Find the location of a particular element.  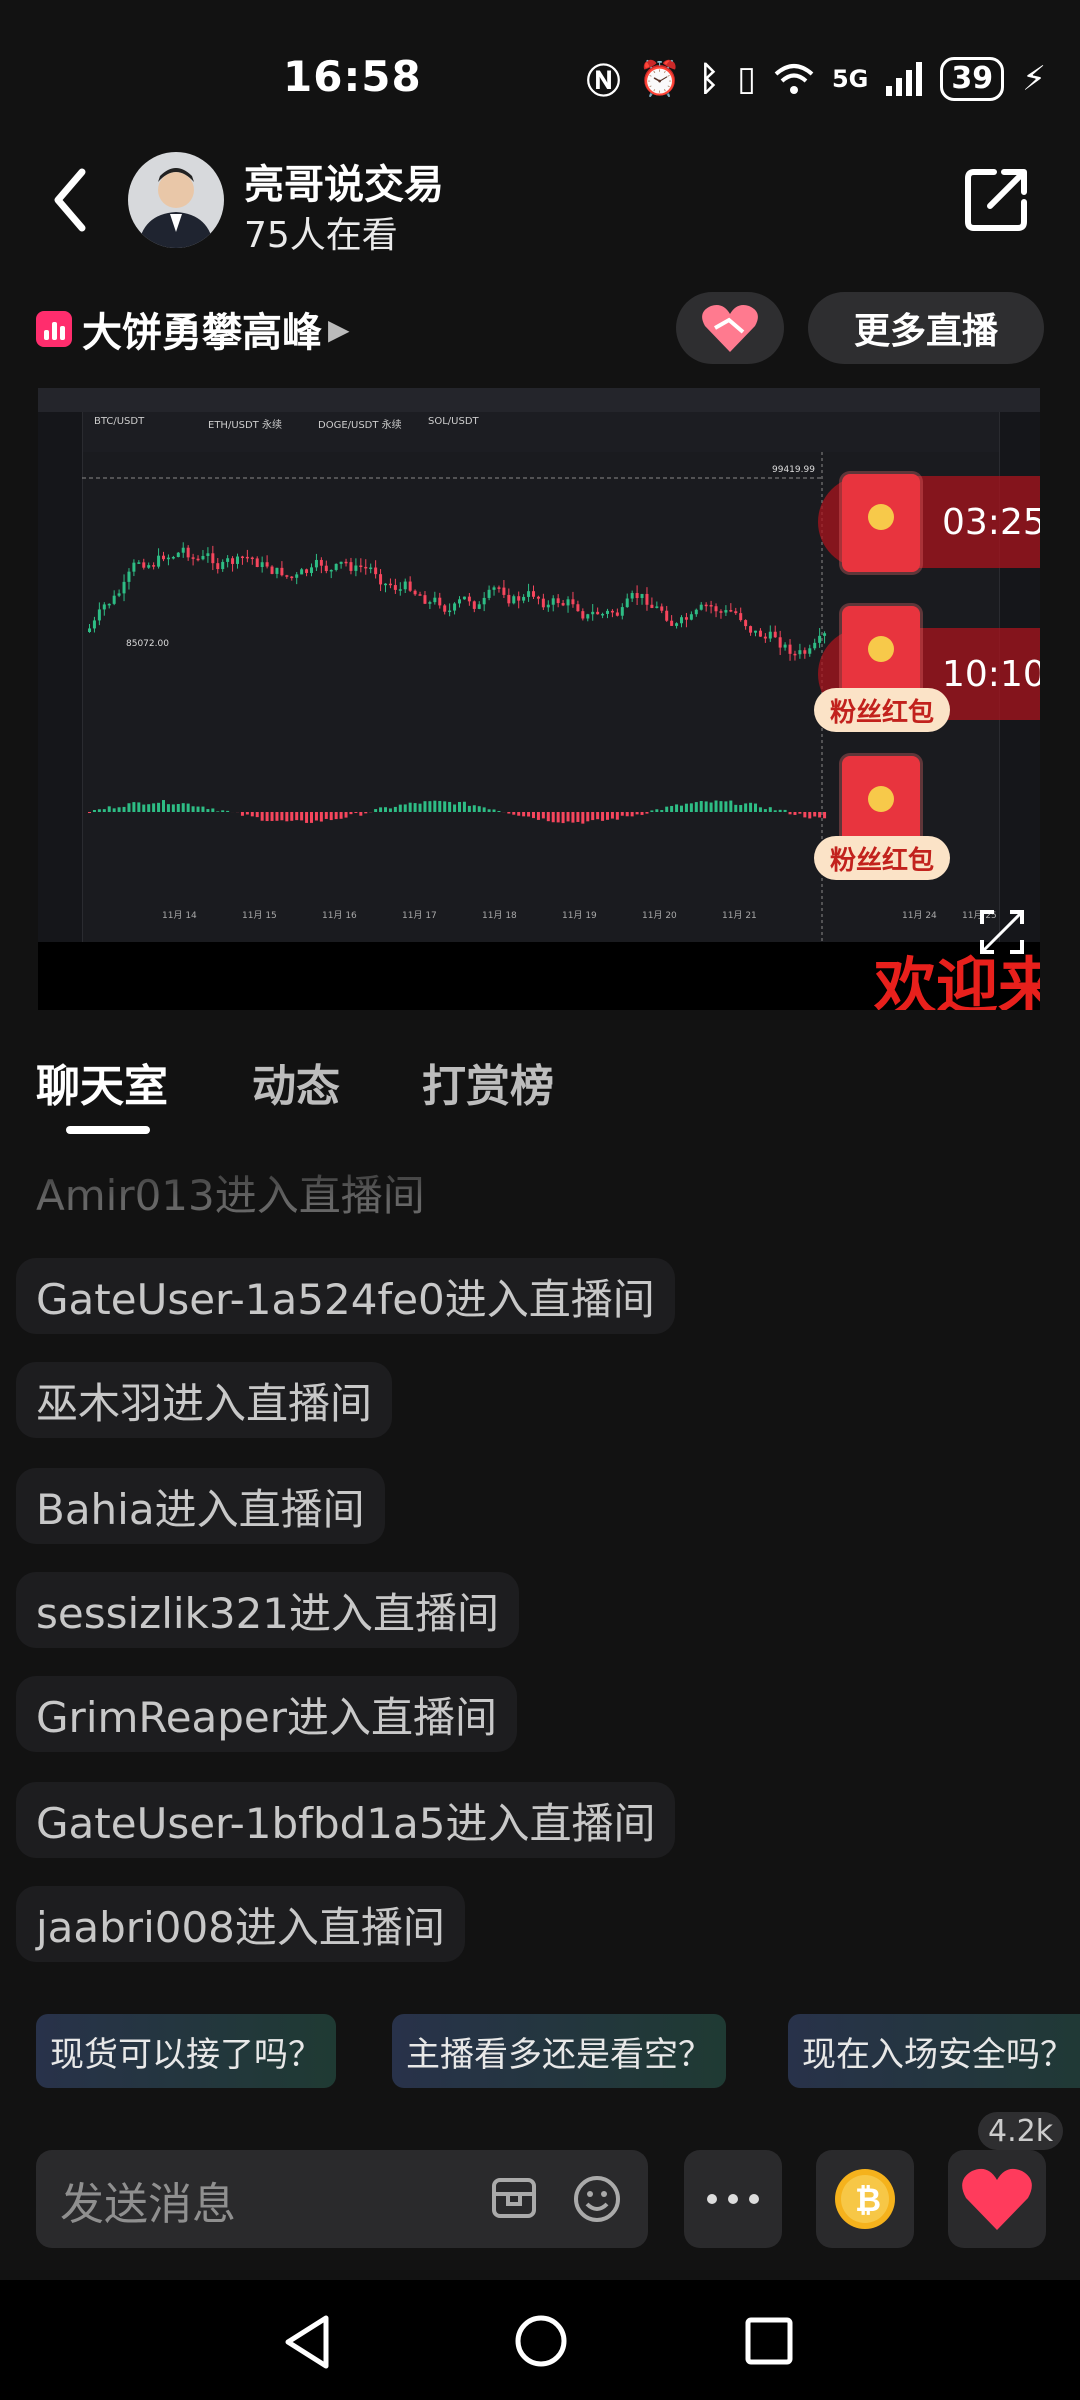

symbol-tab: SOL/USDT is located at coordinates (453, 421).